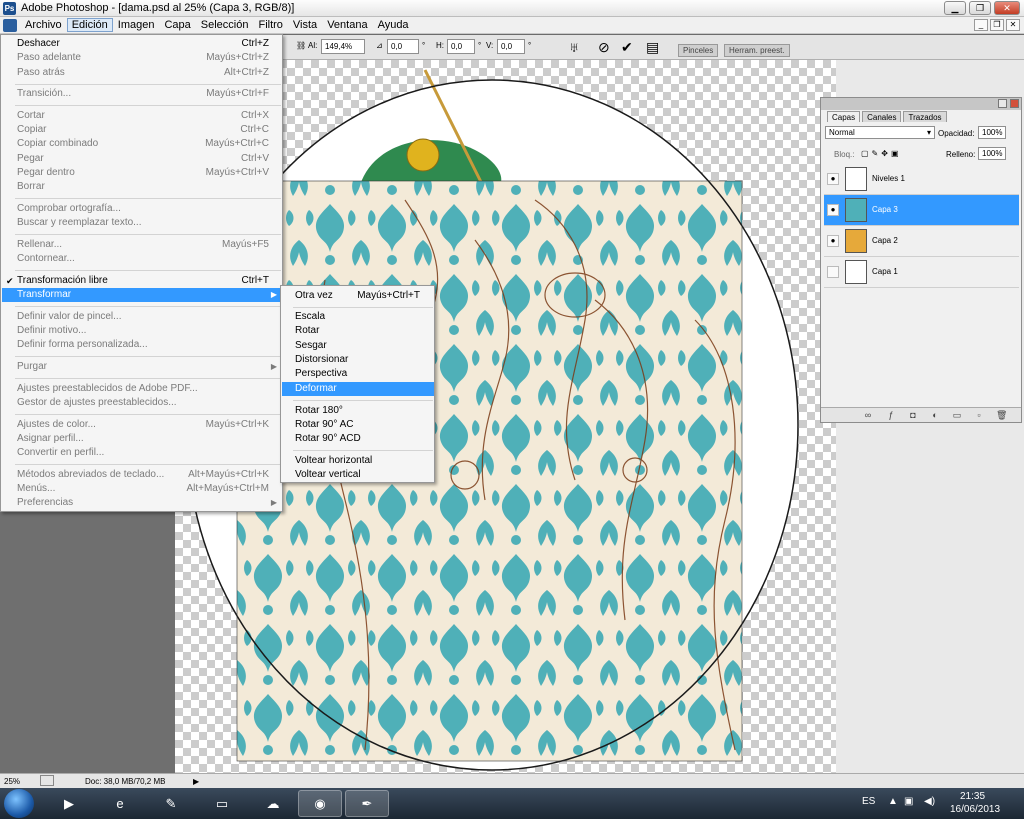 The image size is (1024, 819). Describe the element at coordinates (992, 132) in the screenshot. I see `opacity-field: 100%` at that location.